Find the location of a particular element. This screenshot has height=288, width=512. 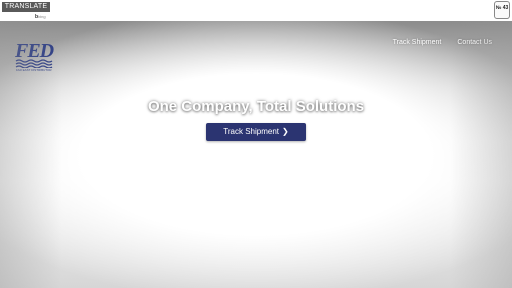

nav-item-contact-us: Contact Us is located at coordinates (474, 42).